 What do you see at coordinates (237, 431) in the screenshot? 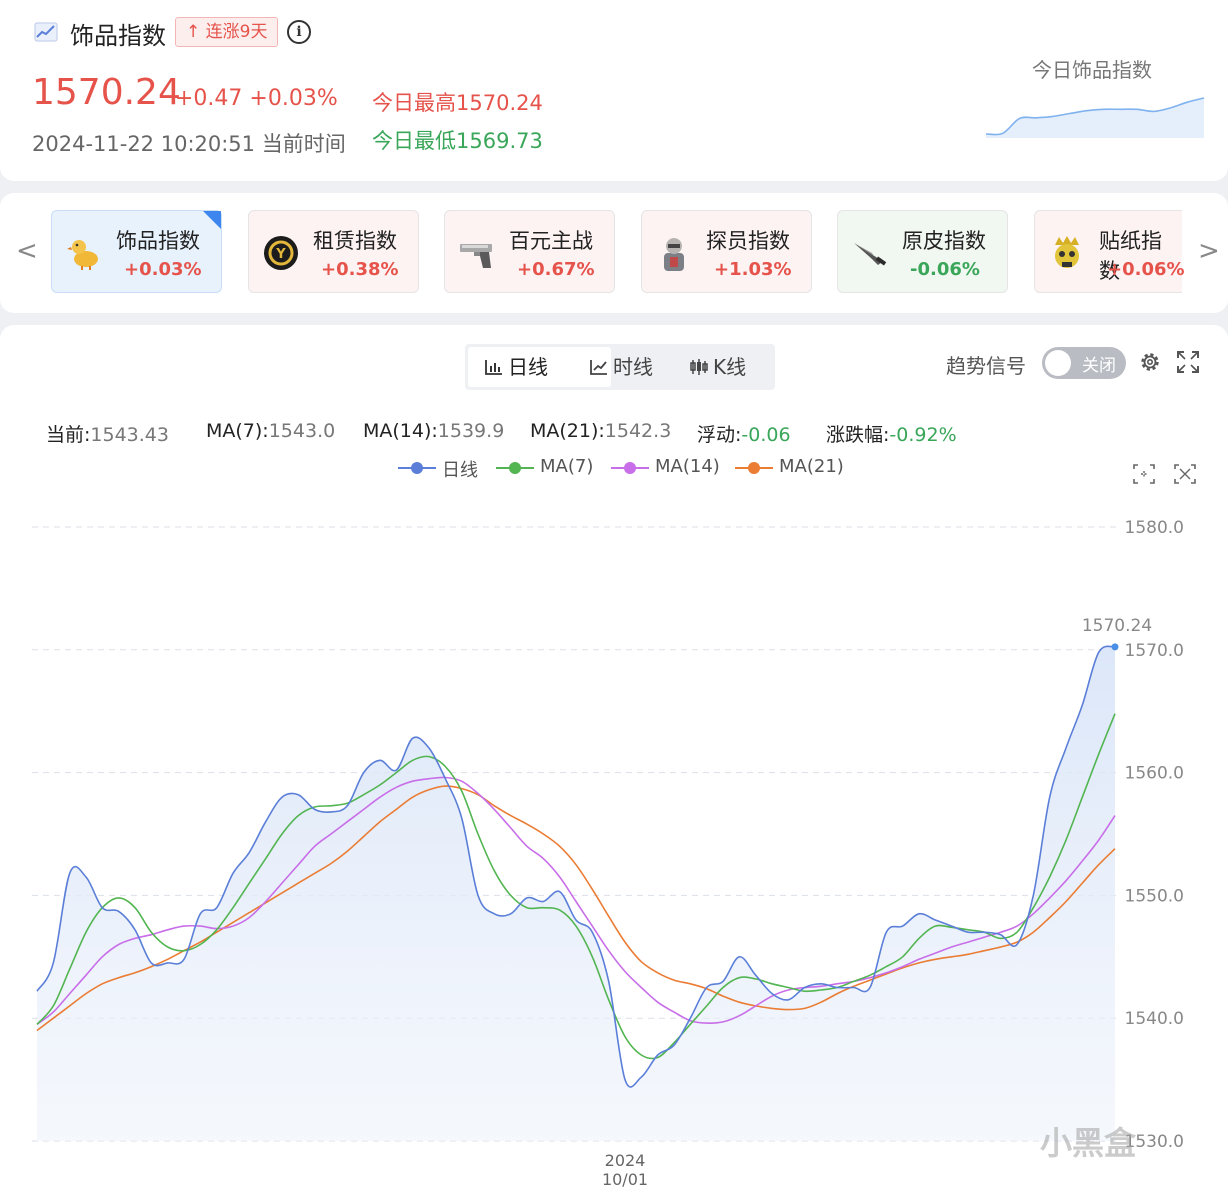
I see `stat-key: MA(7):` at bounding box center [237, 431].